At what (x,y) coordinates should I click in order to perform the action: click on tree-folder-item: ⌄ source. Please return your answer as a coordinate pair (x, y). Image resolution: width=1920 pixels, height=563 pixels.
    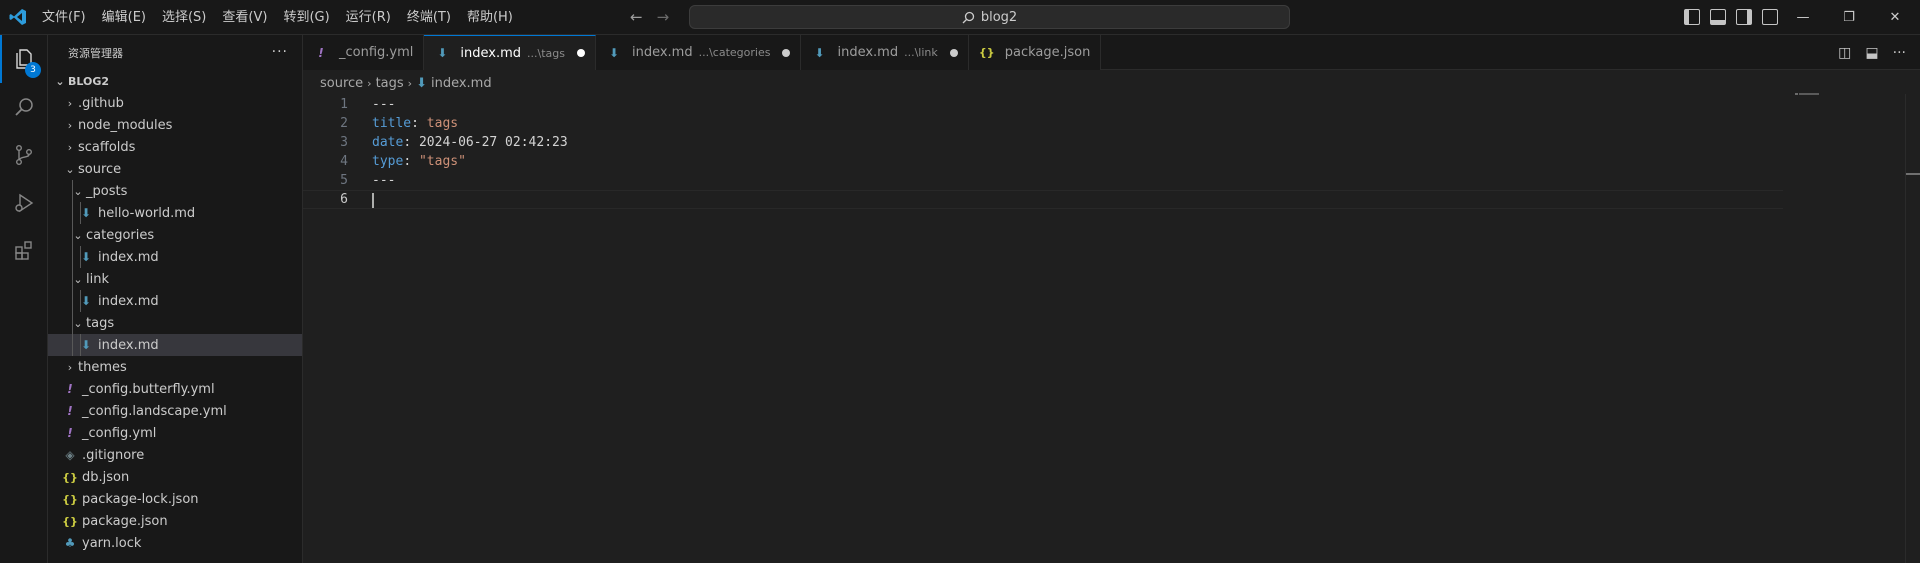
    Looking at the image, I should click on (175, 169).